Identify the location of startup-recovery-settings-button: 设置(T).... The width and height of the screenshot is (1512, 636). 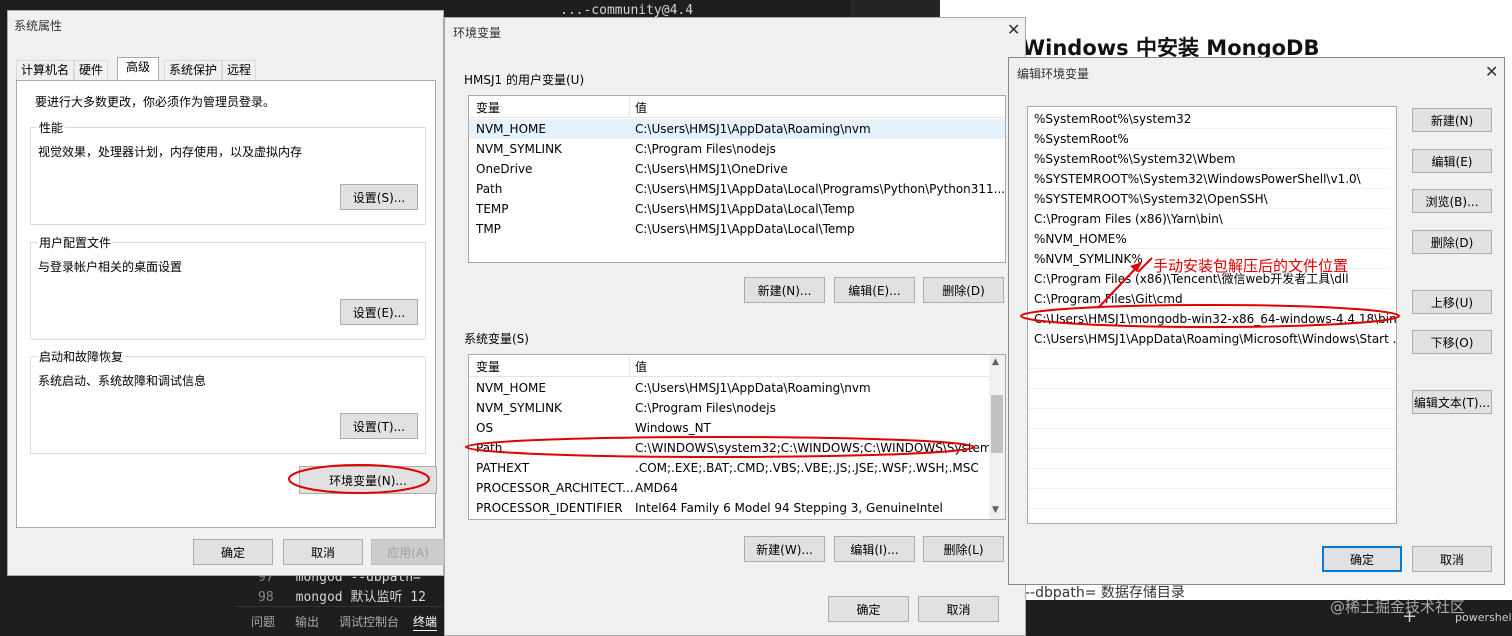
(379, 426).